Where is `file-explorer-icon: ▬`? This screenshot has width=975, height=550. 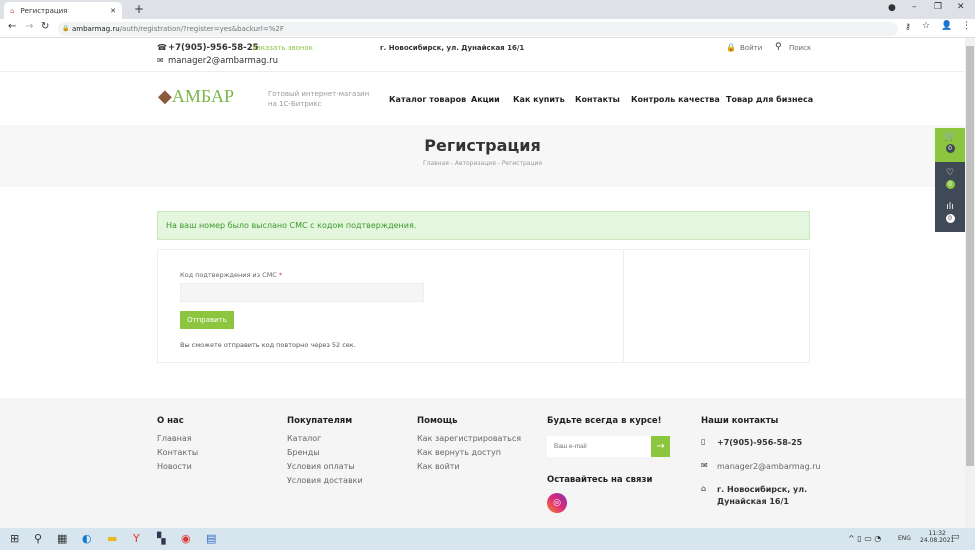 file-explorer-icon: ▬ is located at coordinates (112, 538).